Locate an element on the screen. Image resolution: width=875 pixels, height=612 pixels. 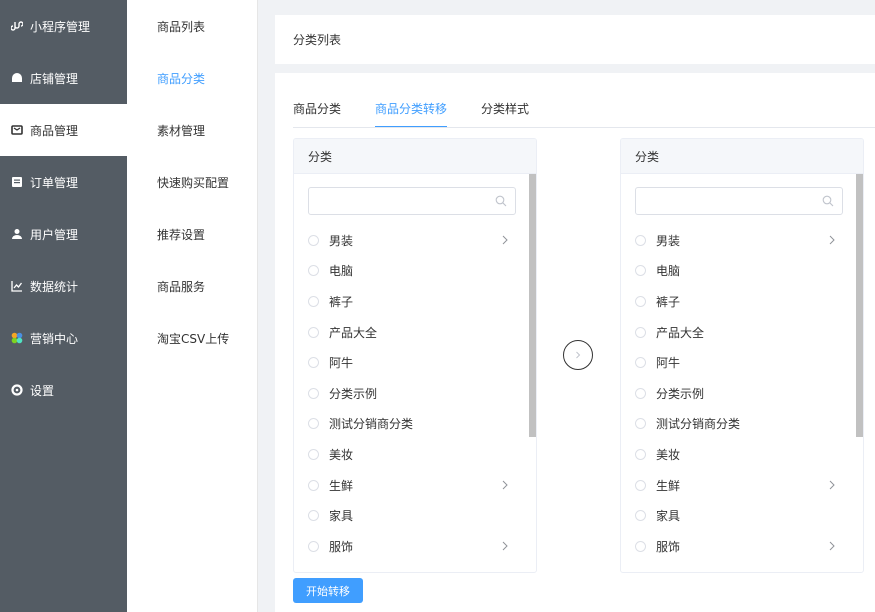
chart-icon is located at coordinates (17, 286).